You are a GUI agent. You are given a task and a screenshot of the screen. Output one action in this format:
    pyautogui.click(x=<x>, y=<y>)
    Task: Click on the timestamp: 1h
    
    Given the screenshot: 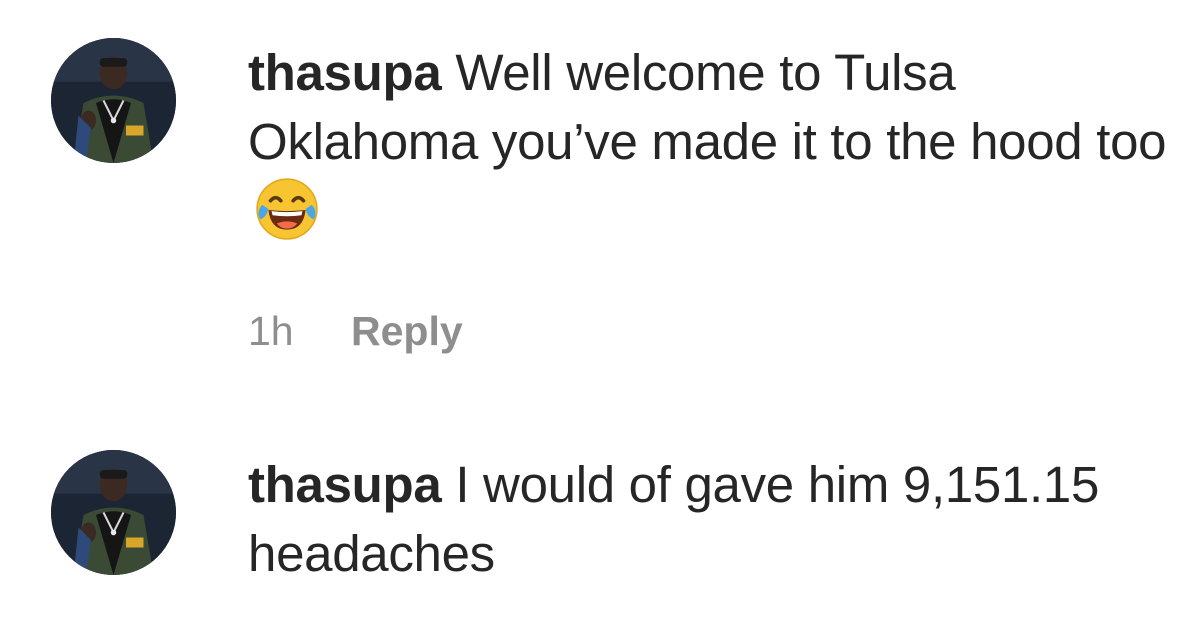 What is the action you would take?
    pyautogui.click(x=271, y=331)
    